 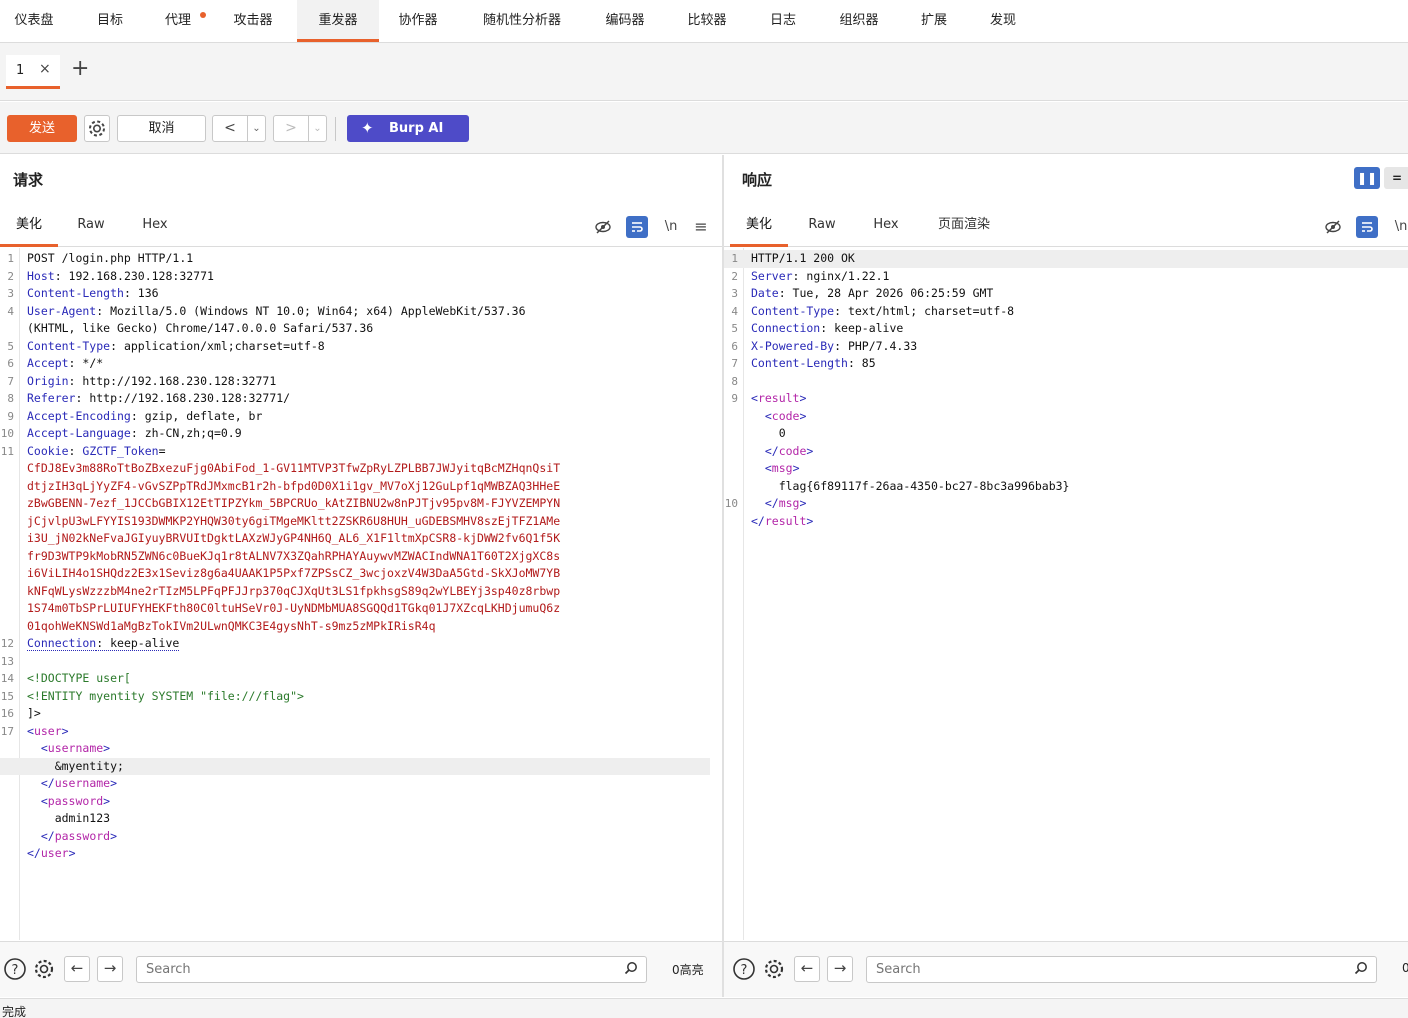 I want to click on code-token: Content-Length, so click(x=75, y=293).